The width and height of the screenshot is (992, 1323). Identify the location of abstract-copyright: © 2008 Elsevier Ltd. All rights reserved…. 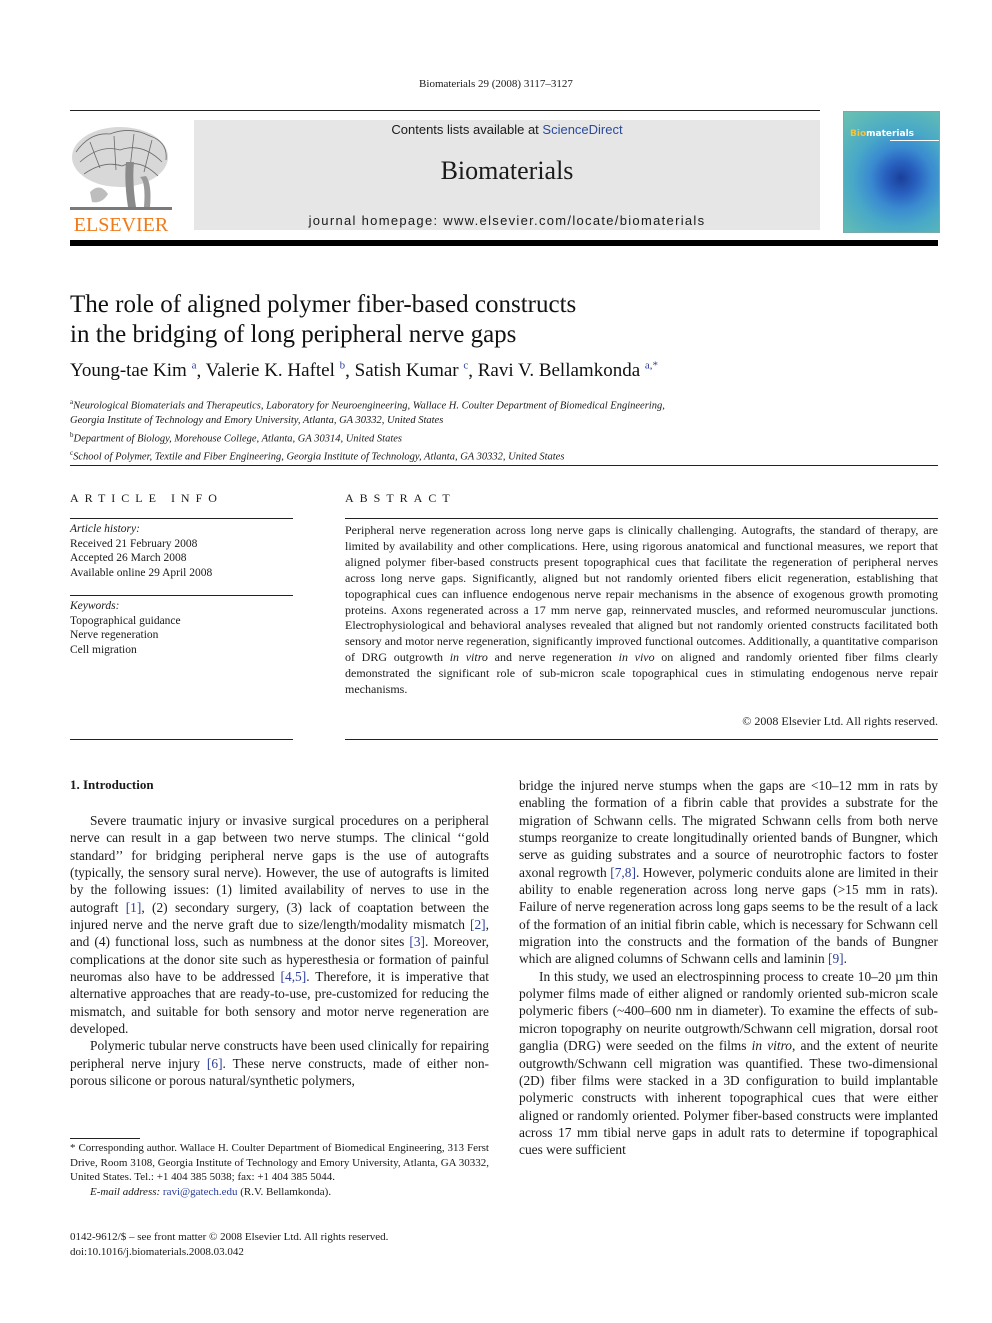
(840, 721).